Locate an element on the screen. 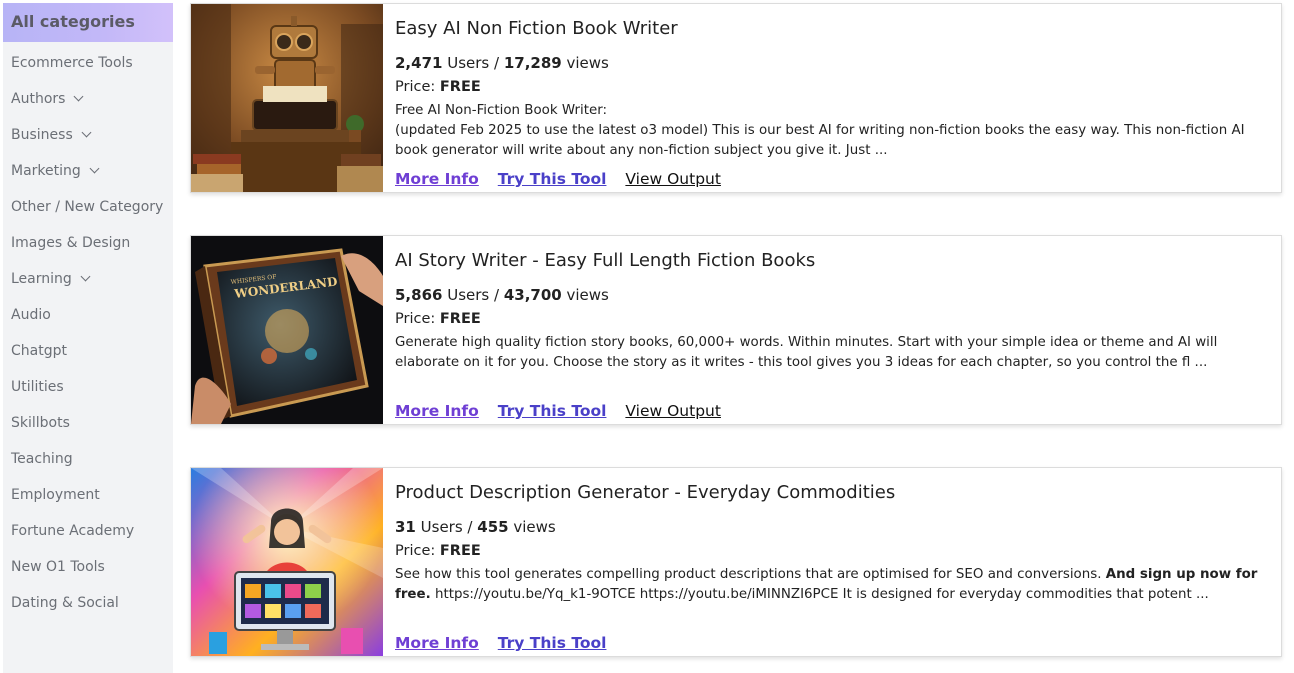 The width and height of the screenshot is (1294, 673). description-line: Free AI Non-Fiction Book Writer: is located at coordinates (501, 110).